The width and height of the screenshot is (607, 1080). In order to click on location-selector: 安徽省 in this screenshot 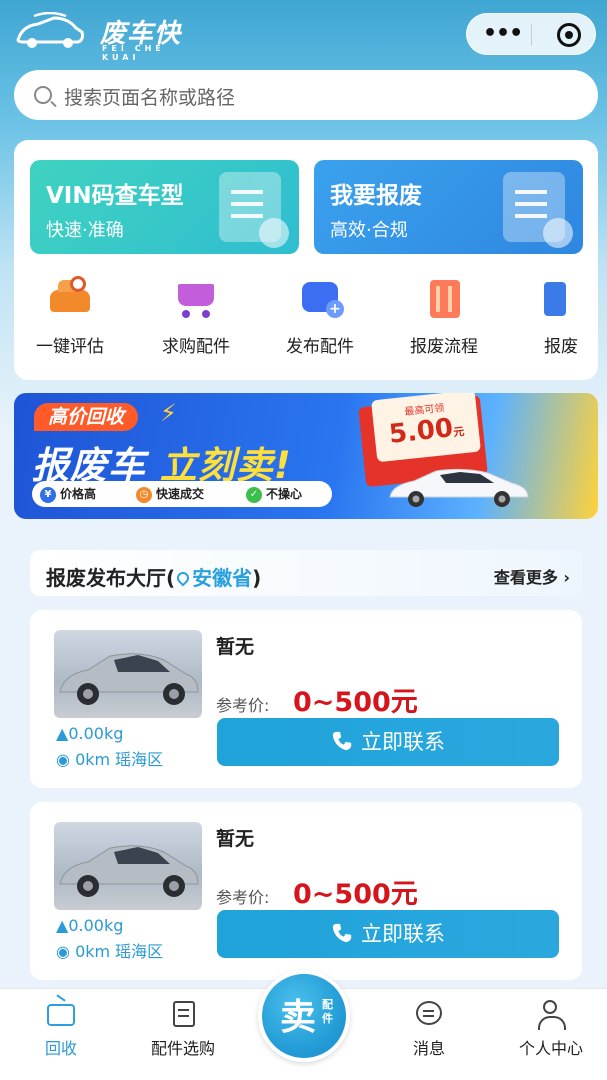, I will do `click(222, 578)`.